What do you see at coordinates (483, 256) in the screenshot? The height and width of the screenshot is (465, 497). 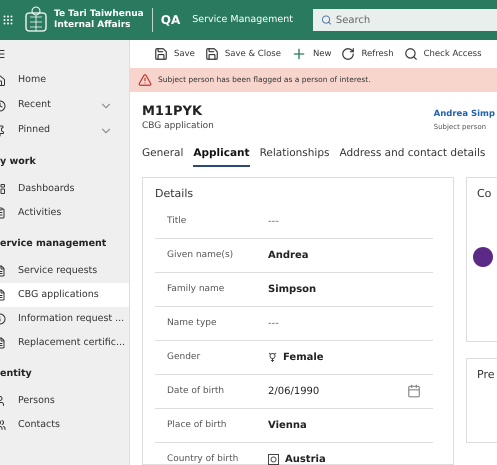 I see `avatar` at bounding box center [483, 256].